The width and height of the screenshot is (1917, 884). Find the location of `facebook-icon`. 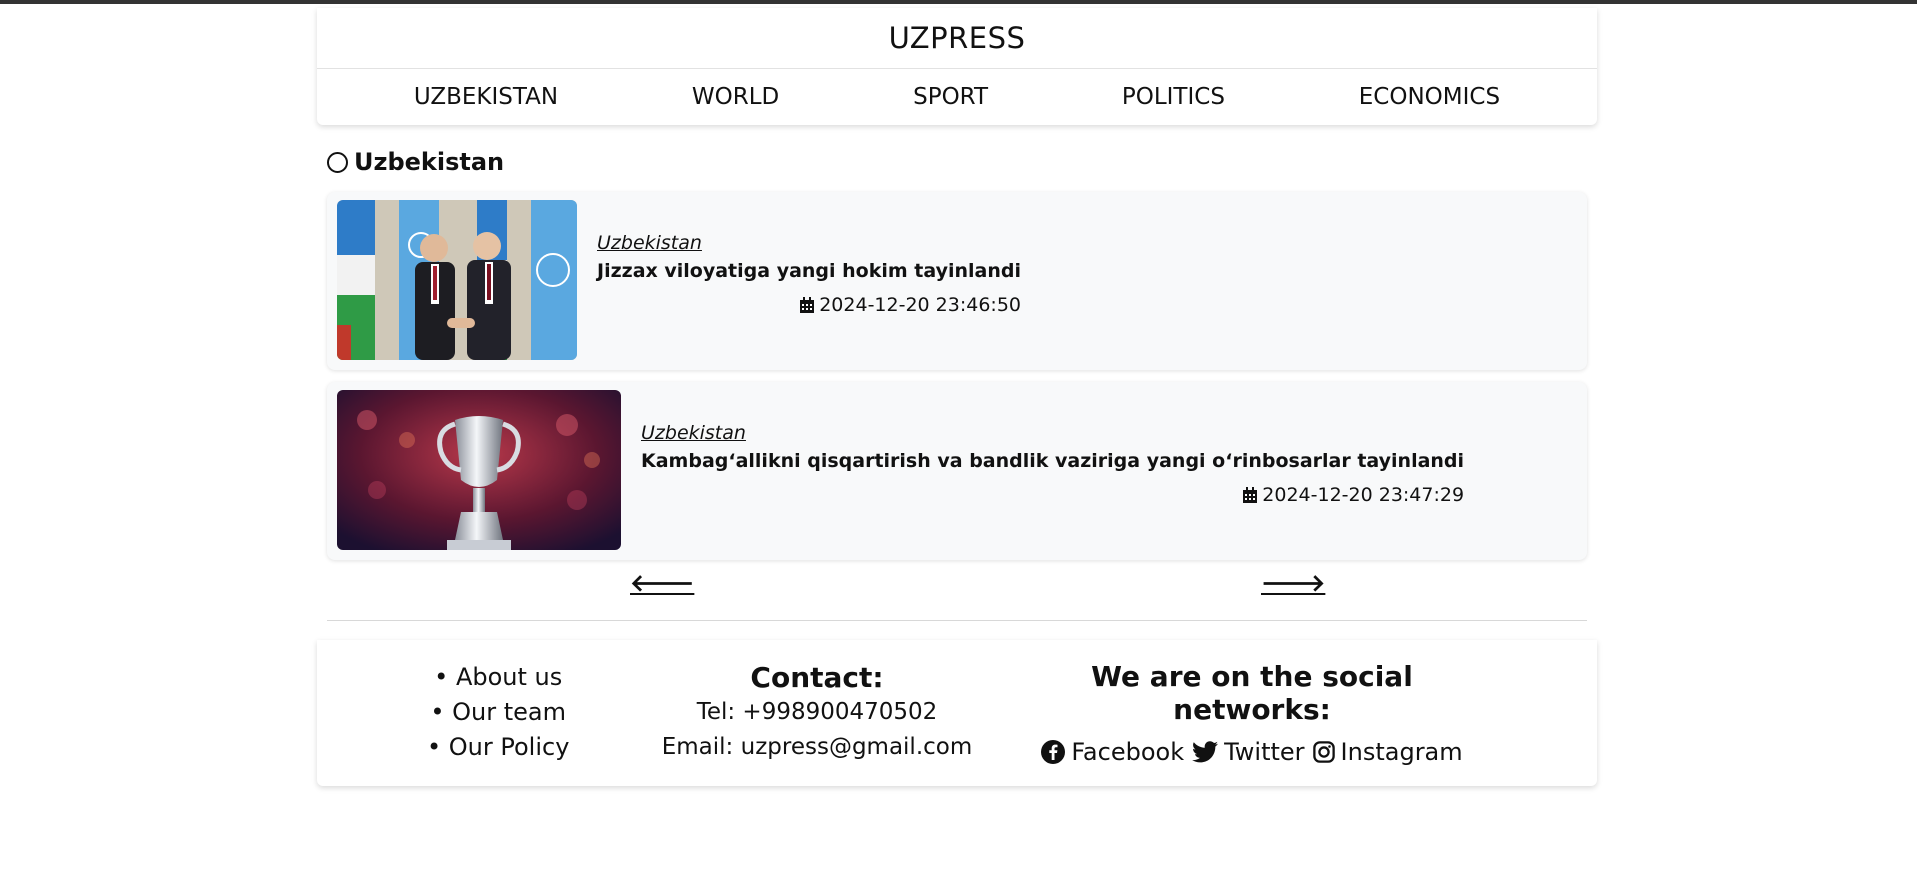

facebook-icon is located at coordinates (1053, 752).